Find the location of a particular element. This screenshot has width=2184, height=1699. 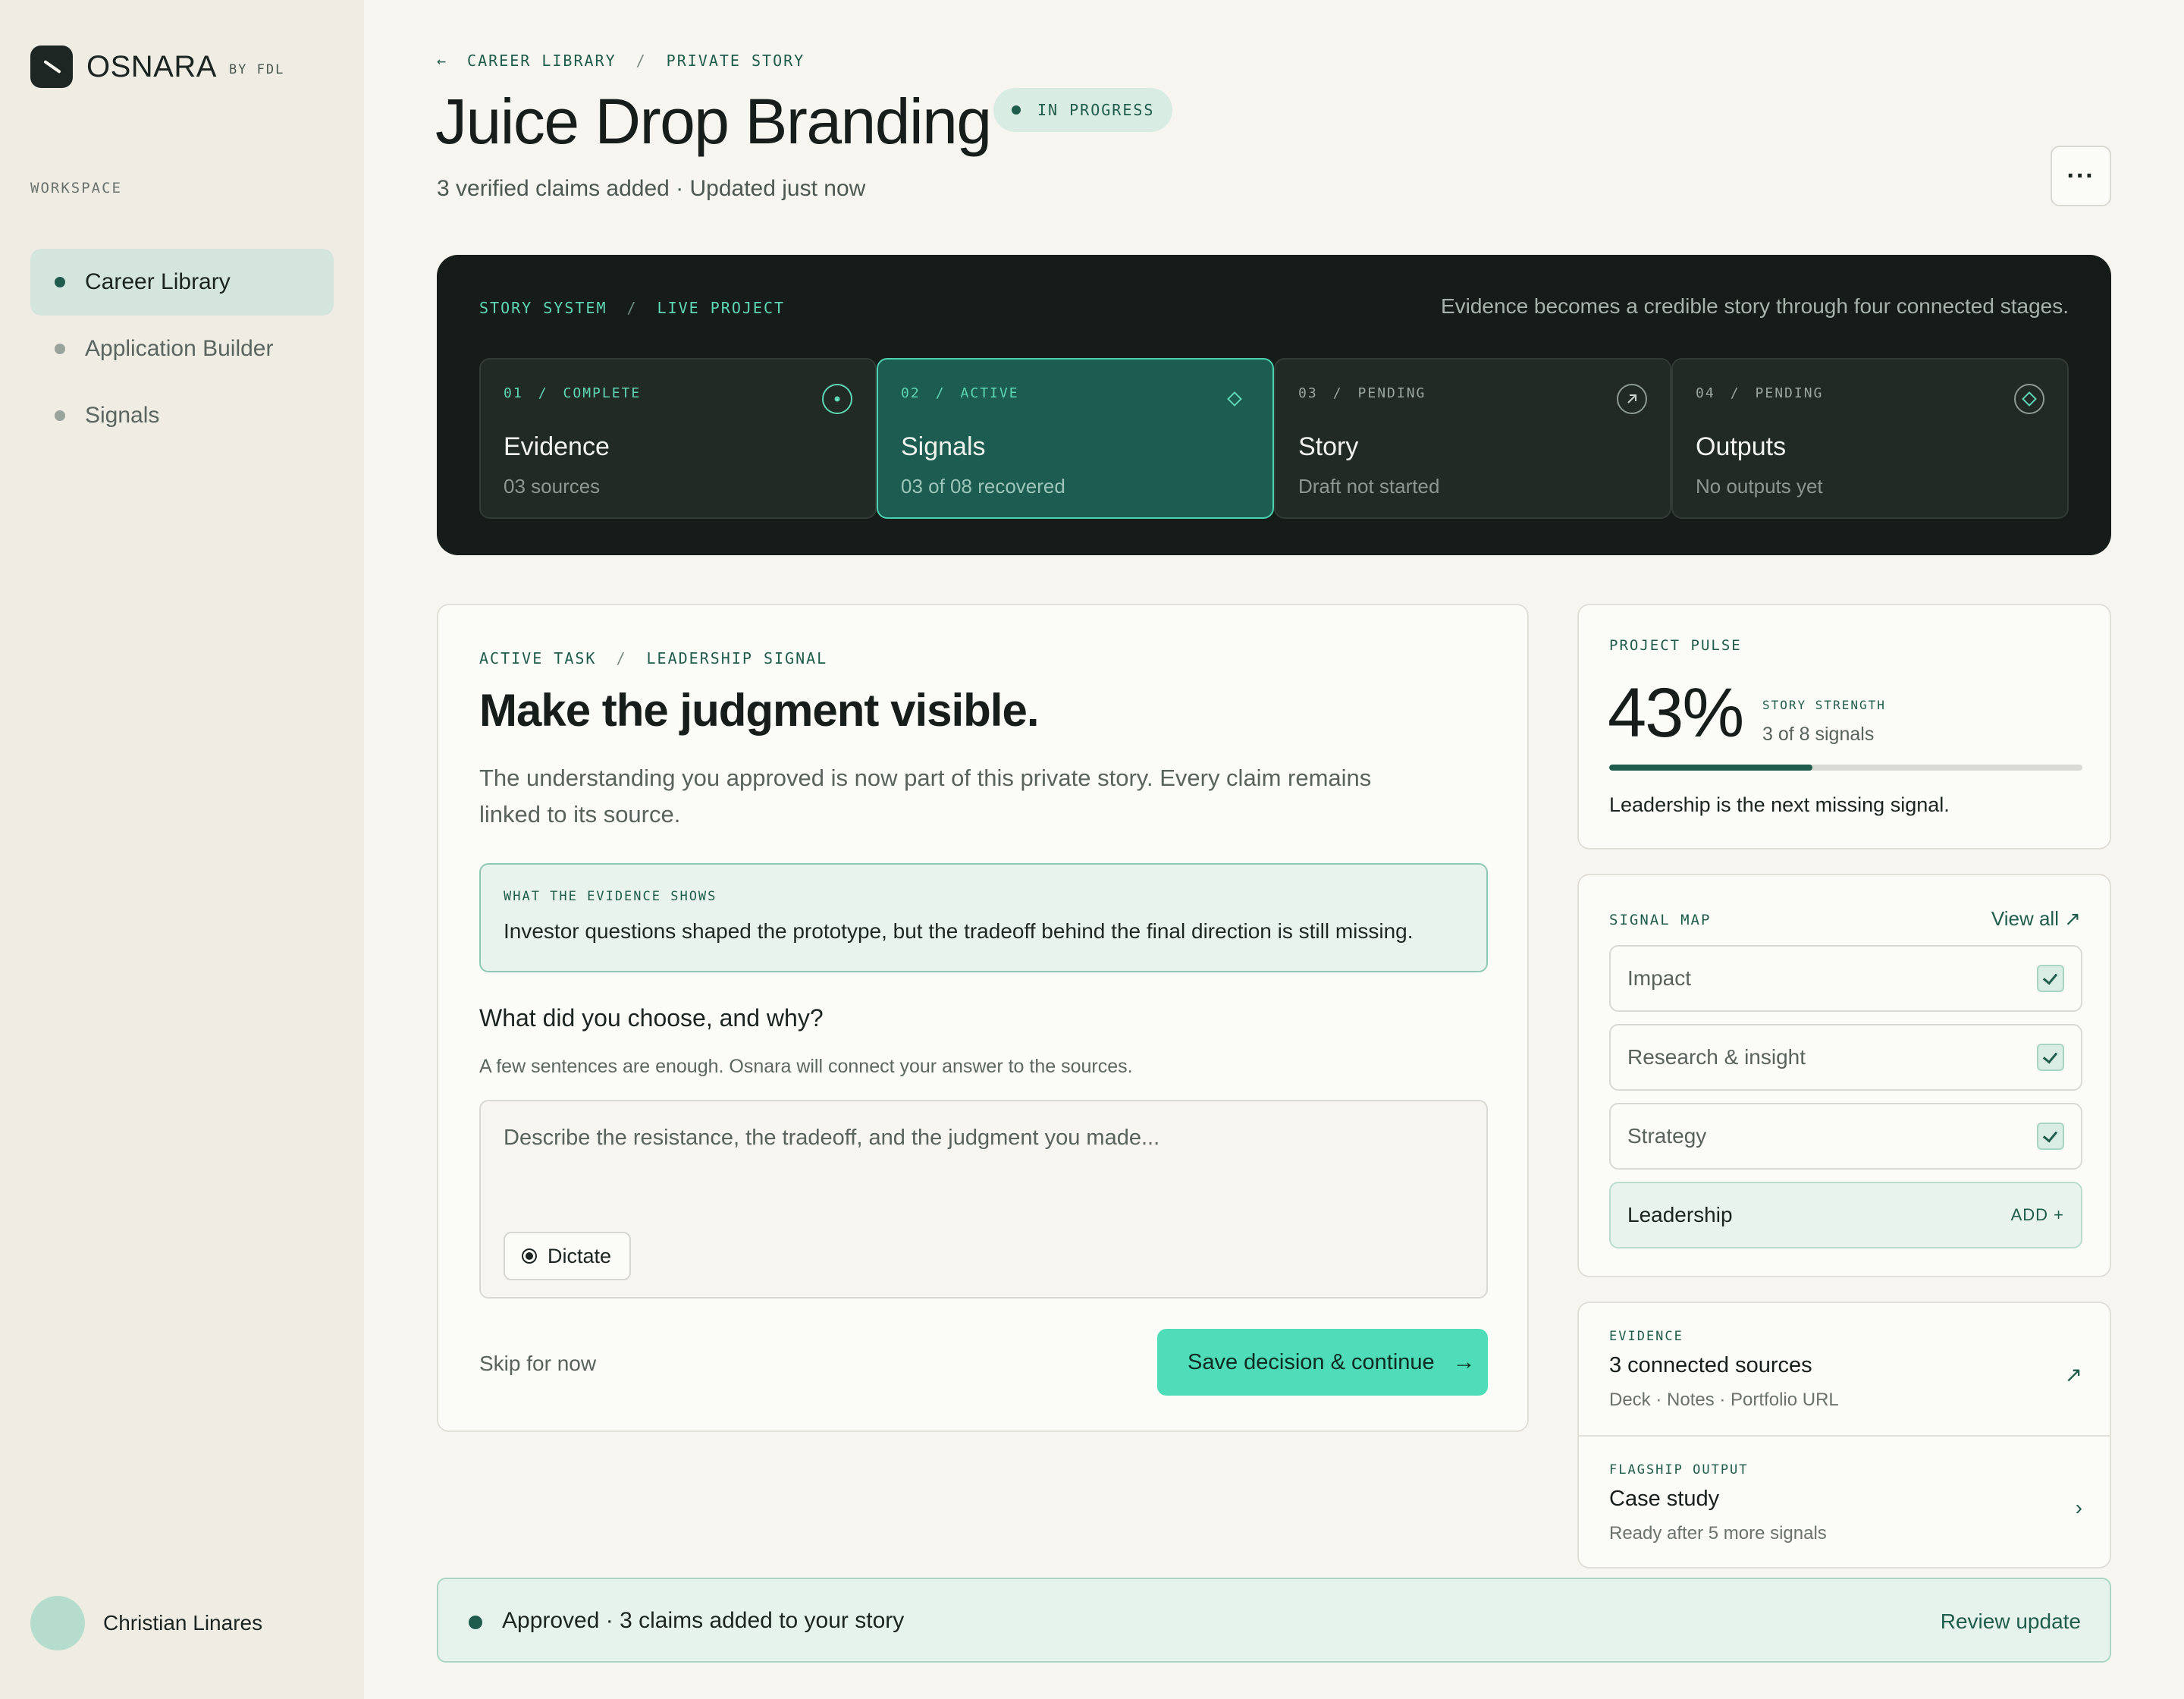

target-icon is located at coordinates (837, 399).